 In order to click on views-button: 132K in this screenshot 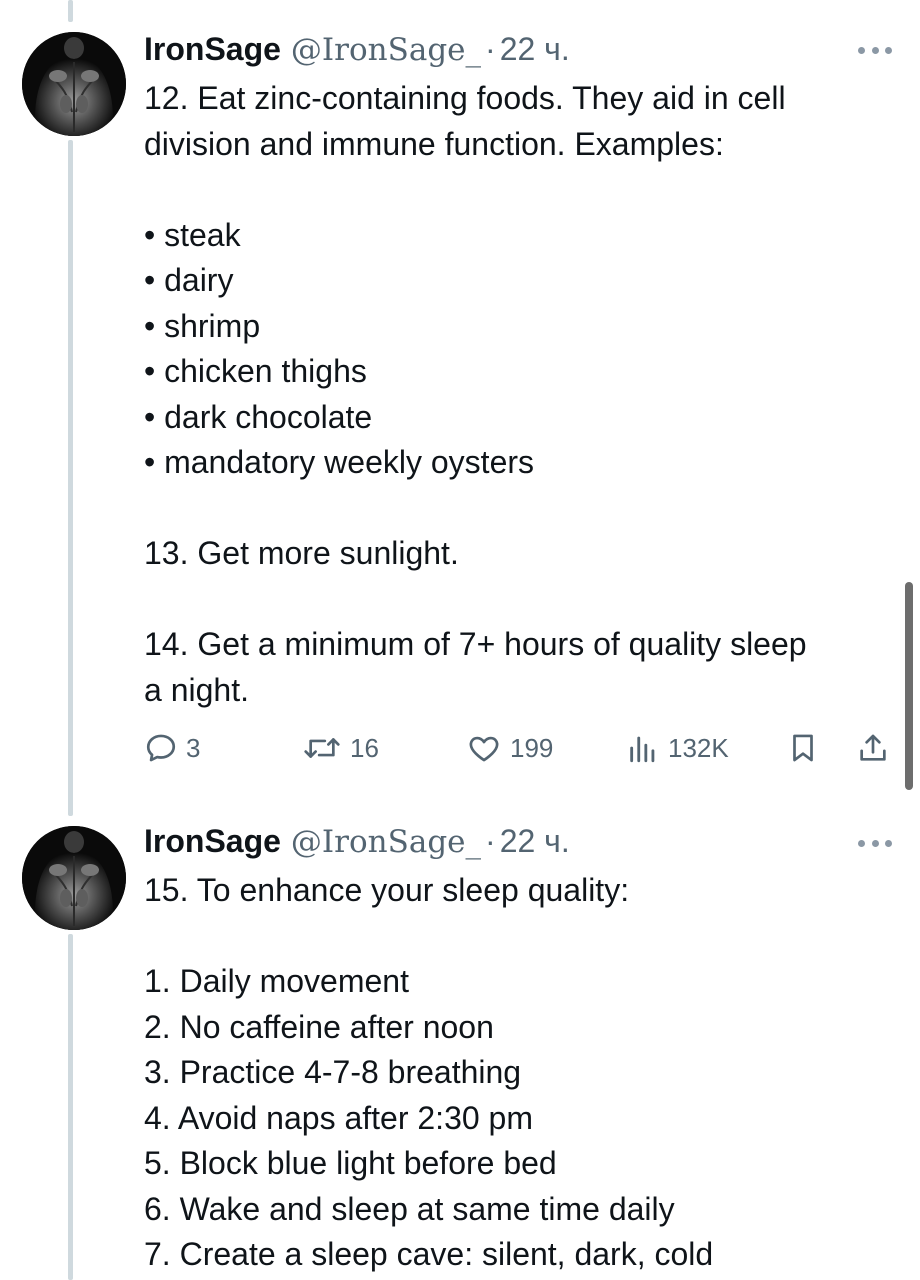, I will do `click(677, 748)`.